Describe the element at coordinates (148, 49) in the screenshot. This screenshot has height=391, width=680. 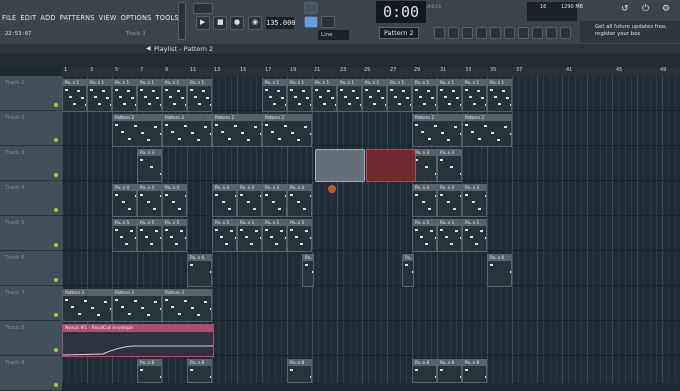
I see `chevron-left-icon: ◀` at that location.